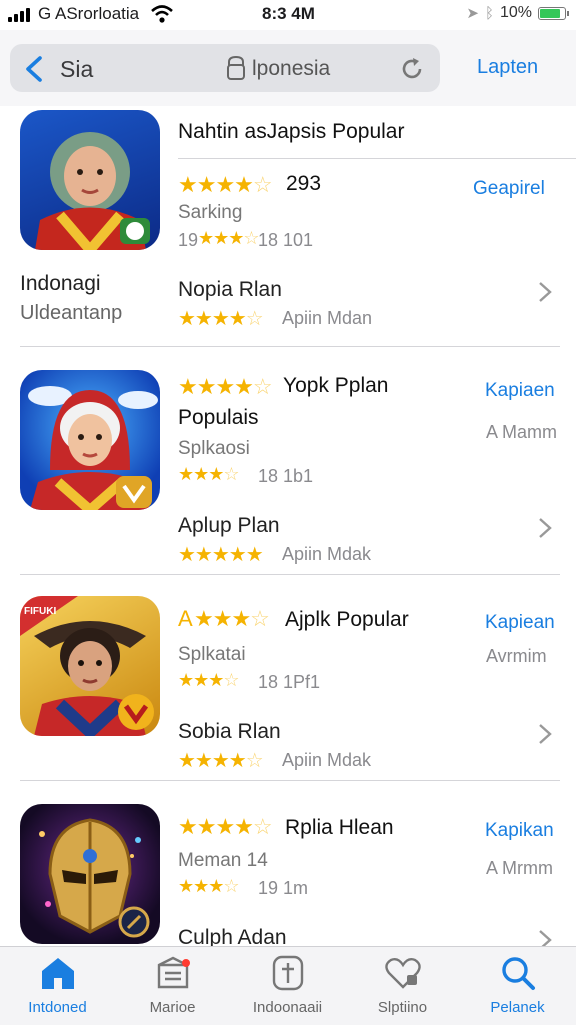 The width and height of the screenshot is (576, 1025). What do you see at coordinates (229, 526) in the screenshot?
I see `plan-label: Aplup Plan` at bounding box center [229, 526].